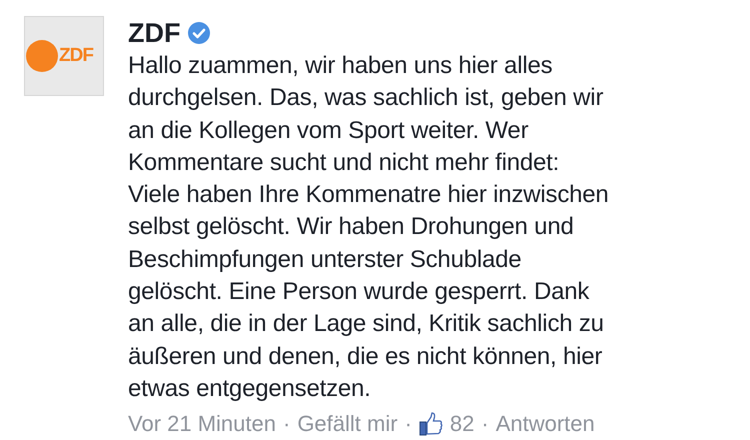 The image size is (750, 440). I want to click on author-name: ZDF, so click(154, 33).